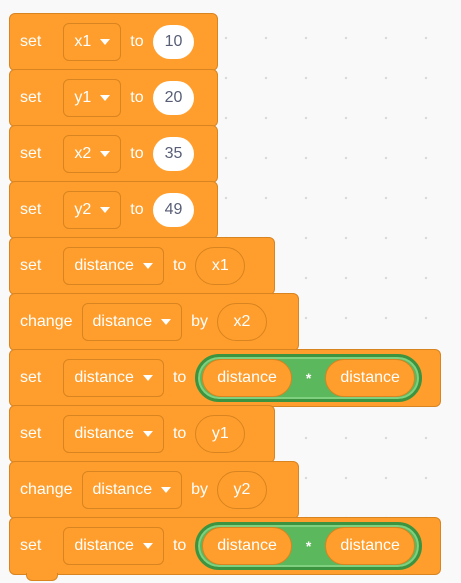  Describe the element at coordinates (83, 153) in the screenshot. I see `variable-dropdown-label: x2` at that location.